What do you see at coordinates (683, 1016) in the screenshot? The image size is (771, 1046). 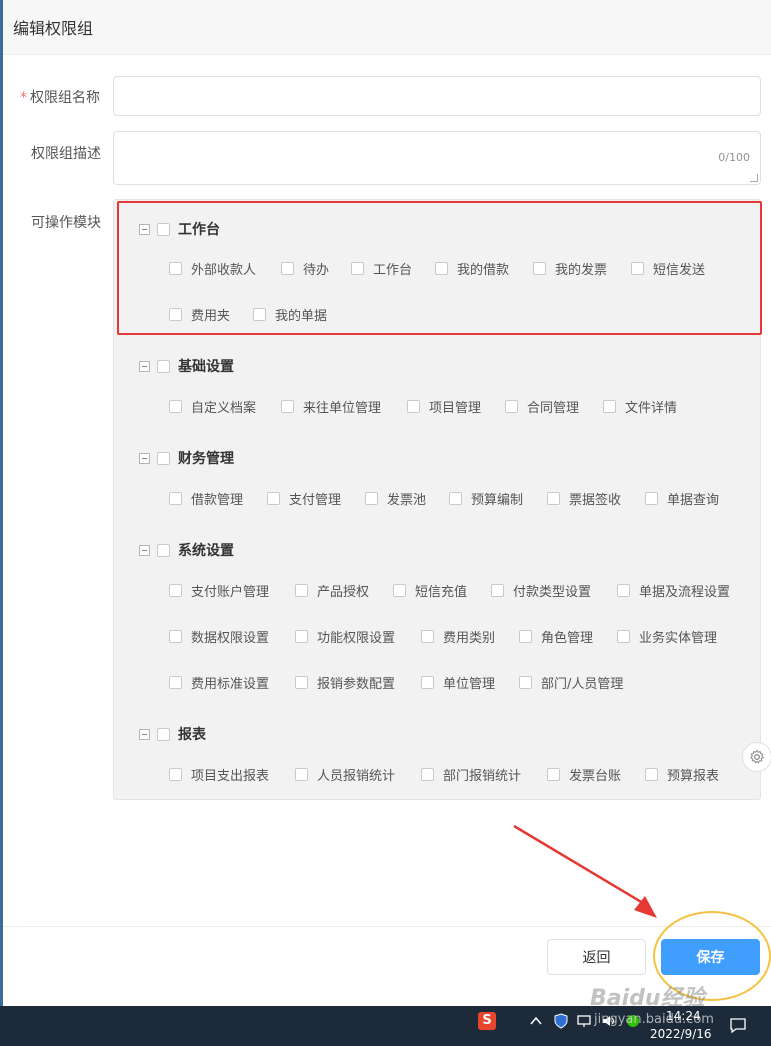 I see `clock-time: 14:24` at bounding box center [683, 1016].